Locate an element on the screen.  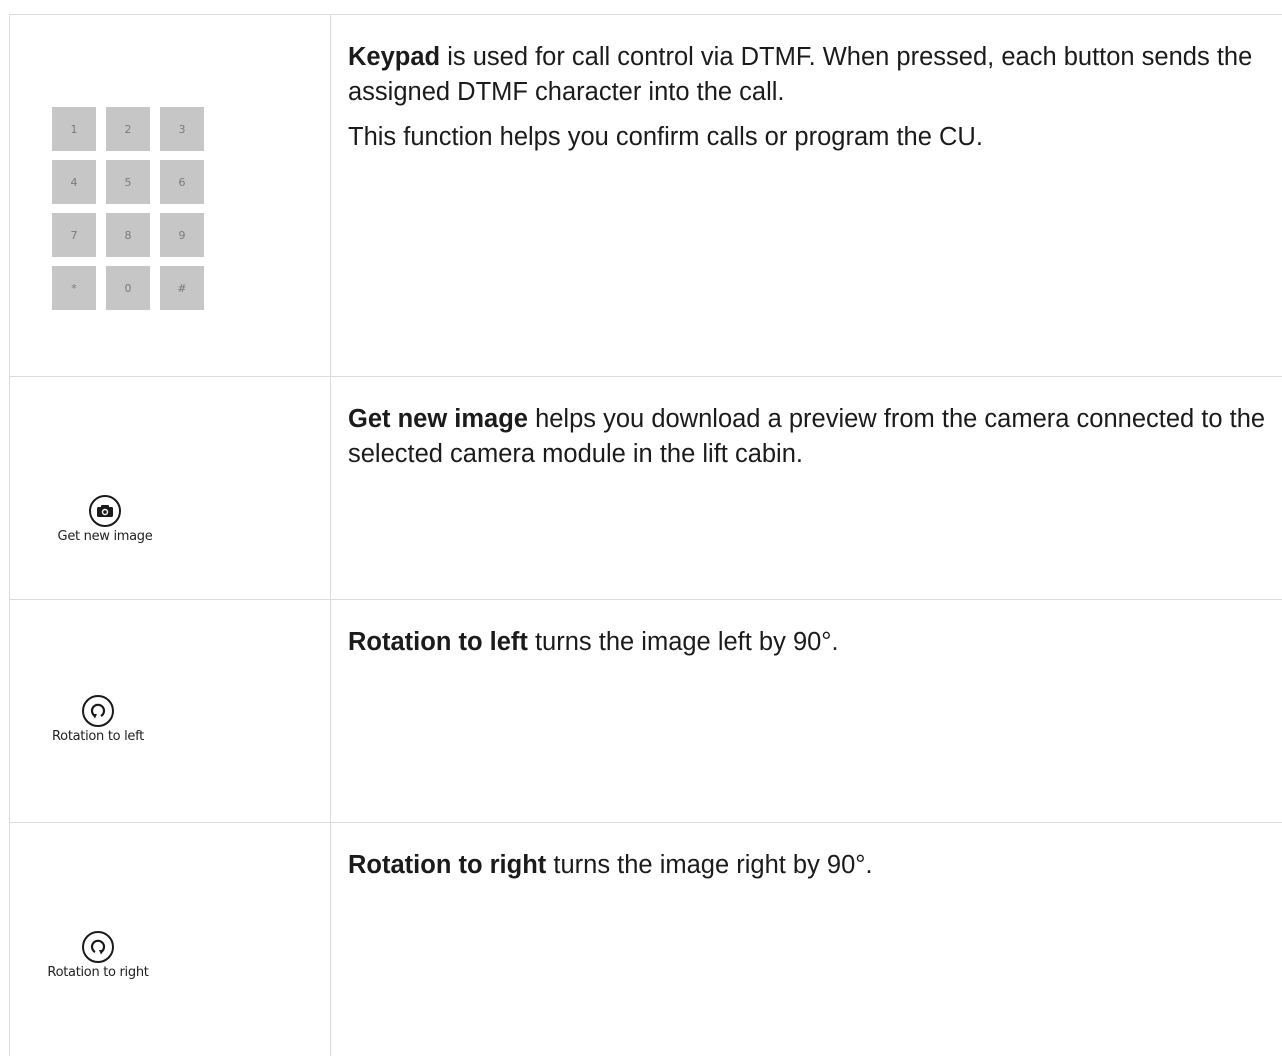
key-1: 1 is located at coordinates (74, 129).